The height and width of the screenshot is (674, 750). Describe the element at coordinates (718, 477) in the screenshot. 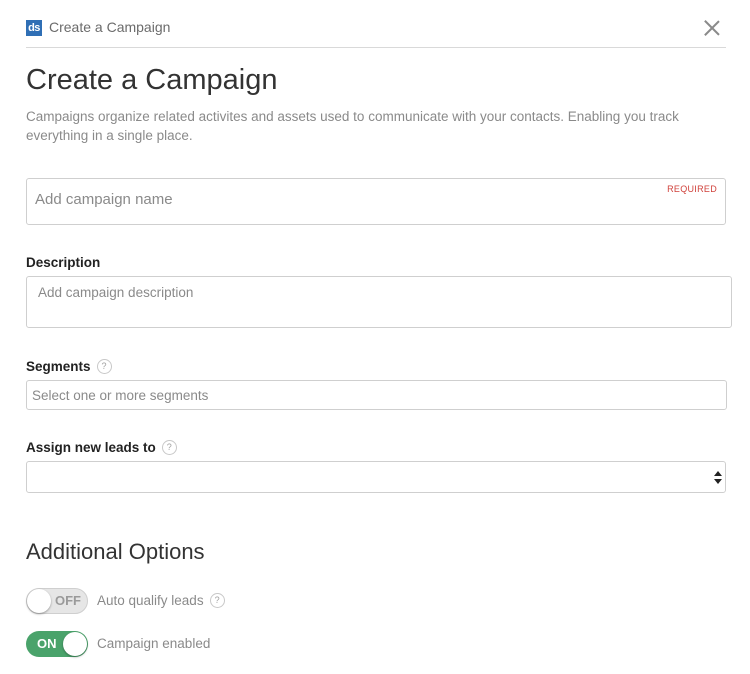

I see `select-arrows-icon` at that location.